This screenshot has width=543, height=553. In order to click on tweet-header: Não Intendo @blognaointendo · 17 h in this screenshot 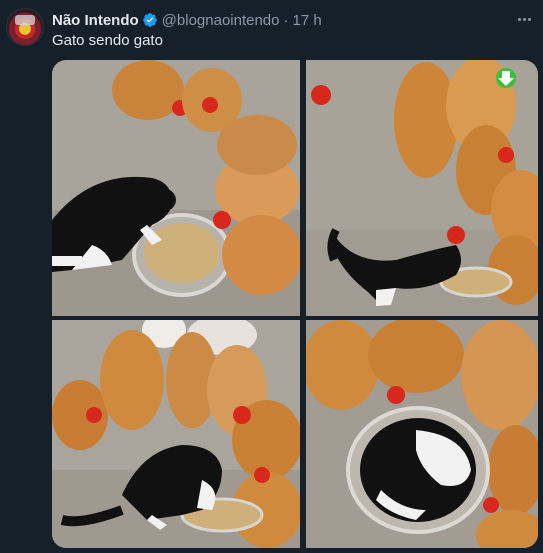, I will do `click(187, 20)`.